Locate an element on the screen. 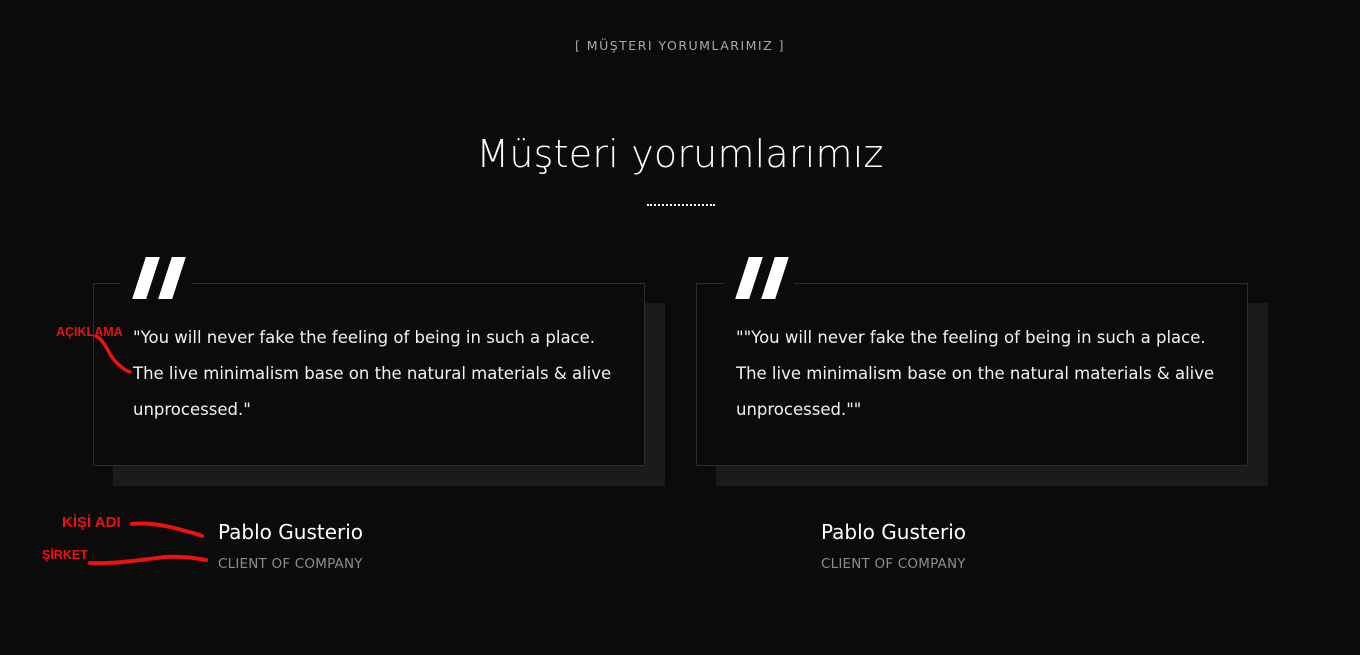  annotation-company-label: ŞİRKET is located at coordinates (65, 555).